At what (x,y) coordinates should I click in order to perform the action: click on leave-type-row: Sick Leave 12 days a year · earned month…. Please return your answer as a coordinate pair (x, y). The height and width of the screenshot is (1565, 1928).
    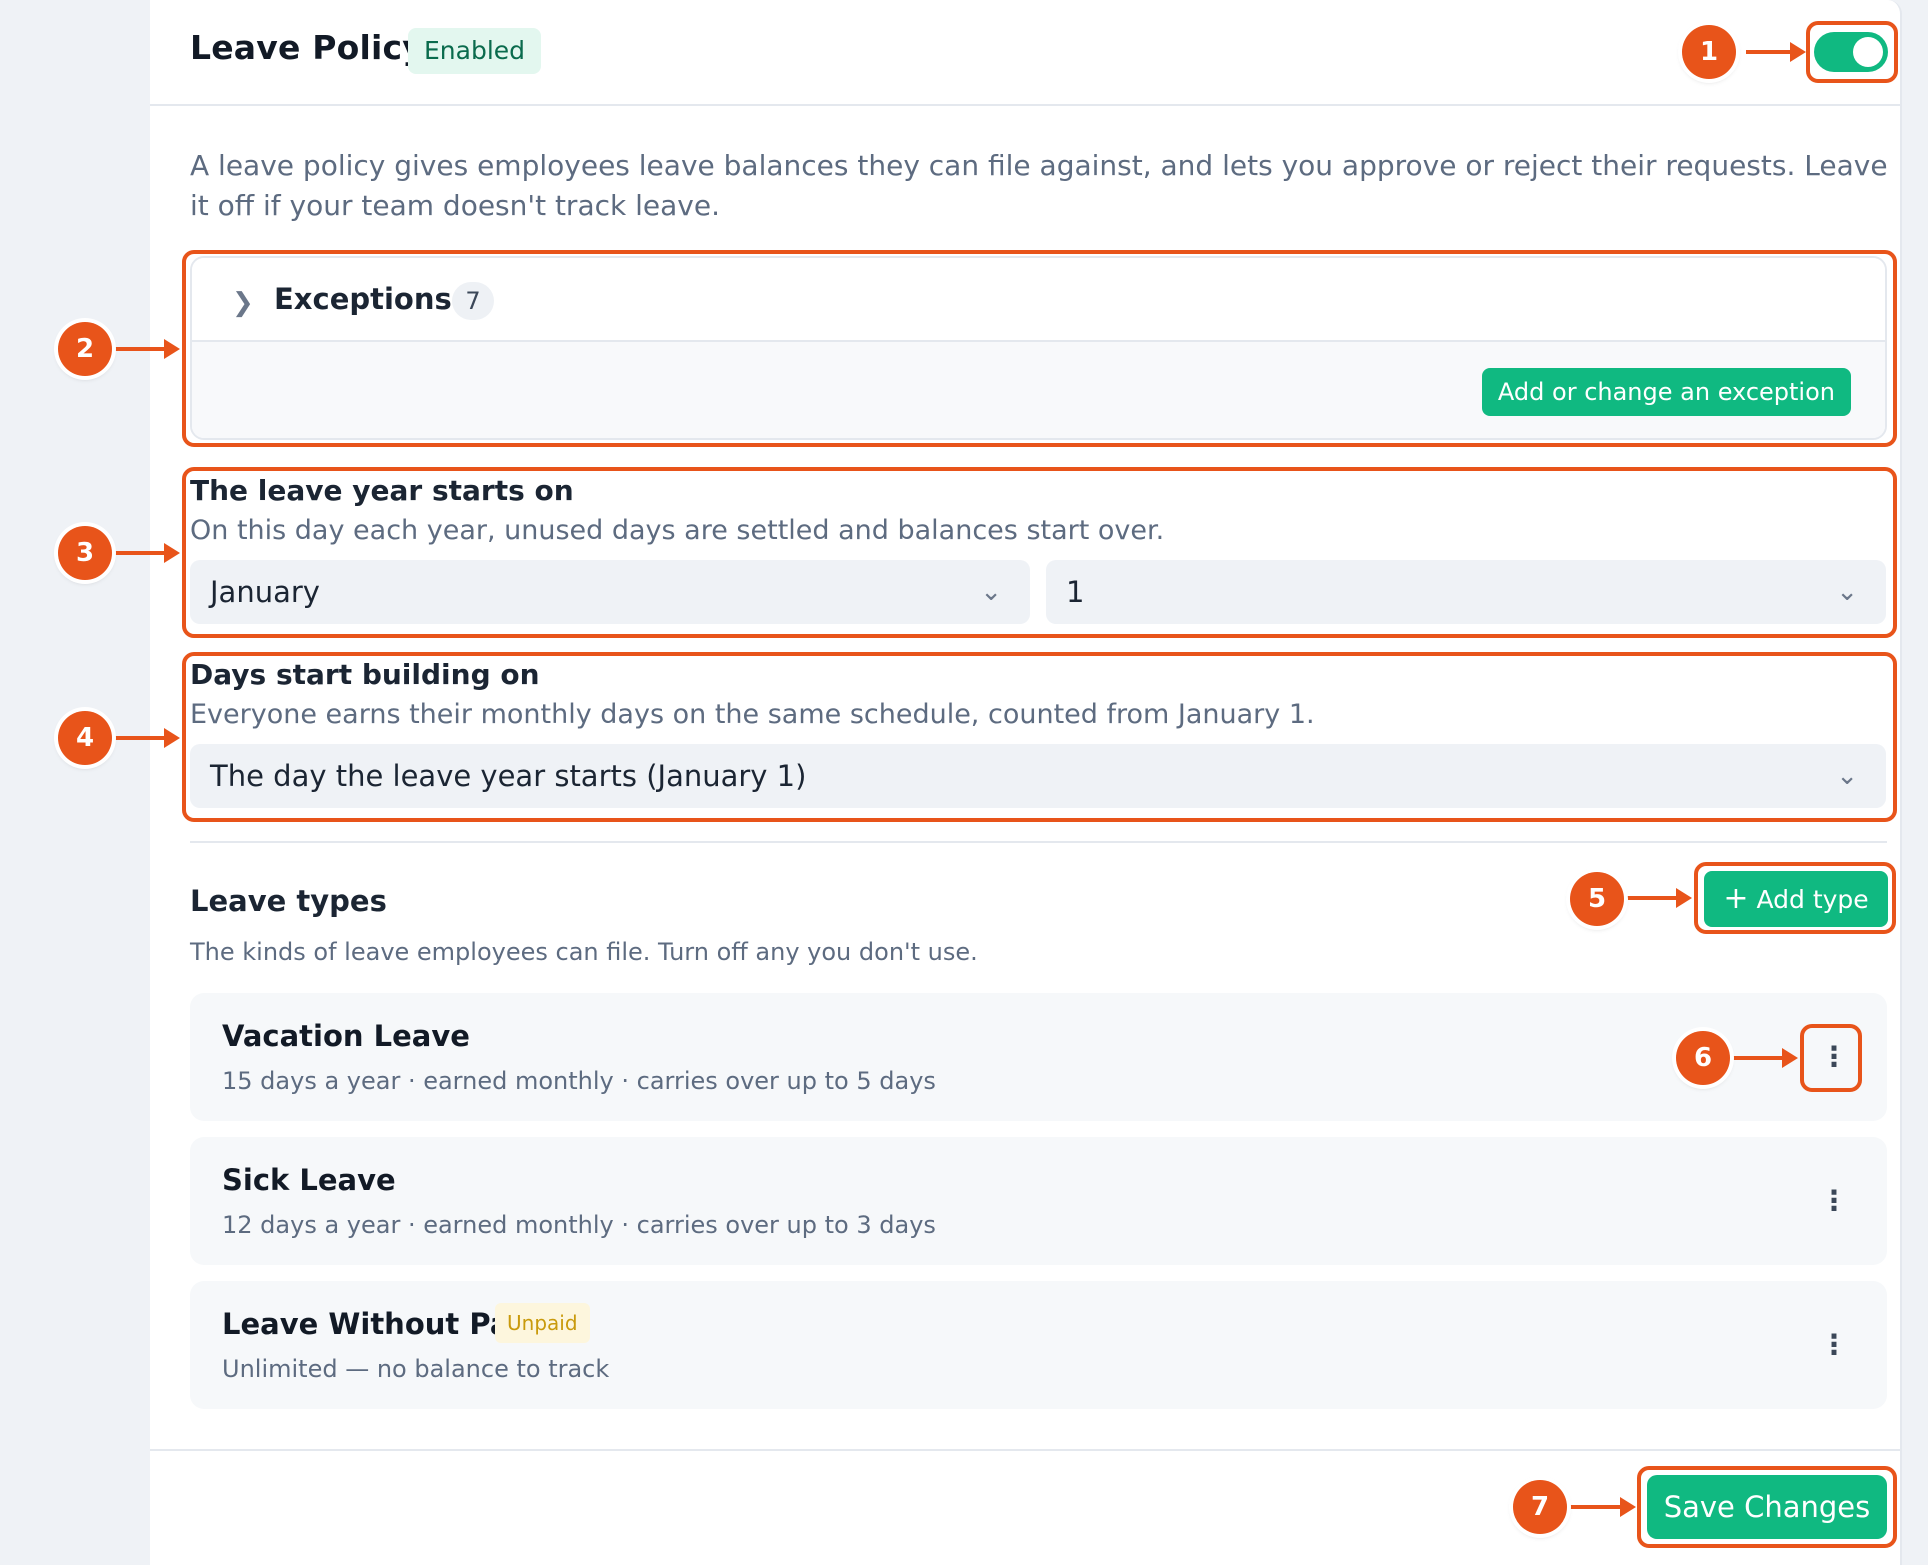
    Looking at the image, I should click on (1038, 1201).